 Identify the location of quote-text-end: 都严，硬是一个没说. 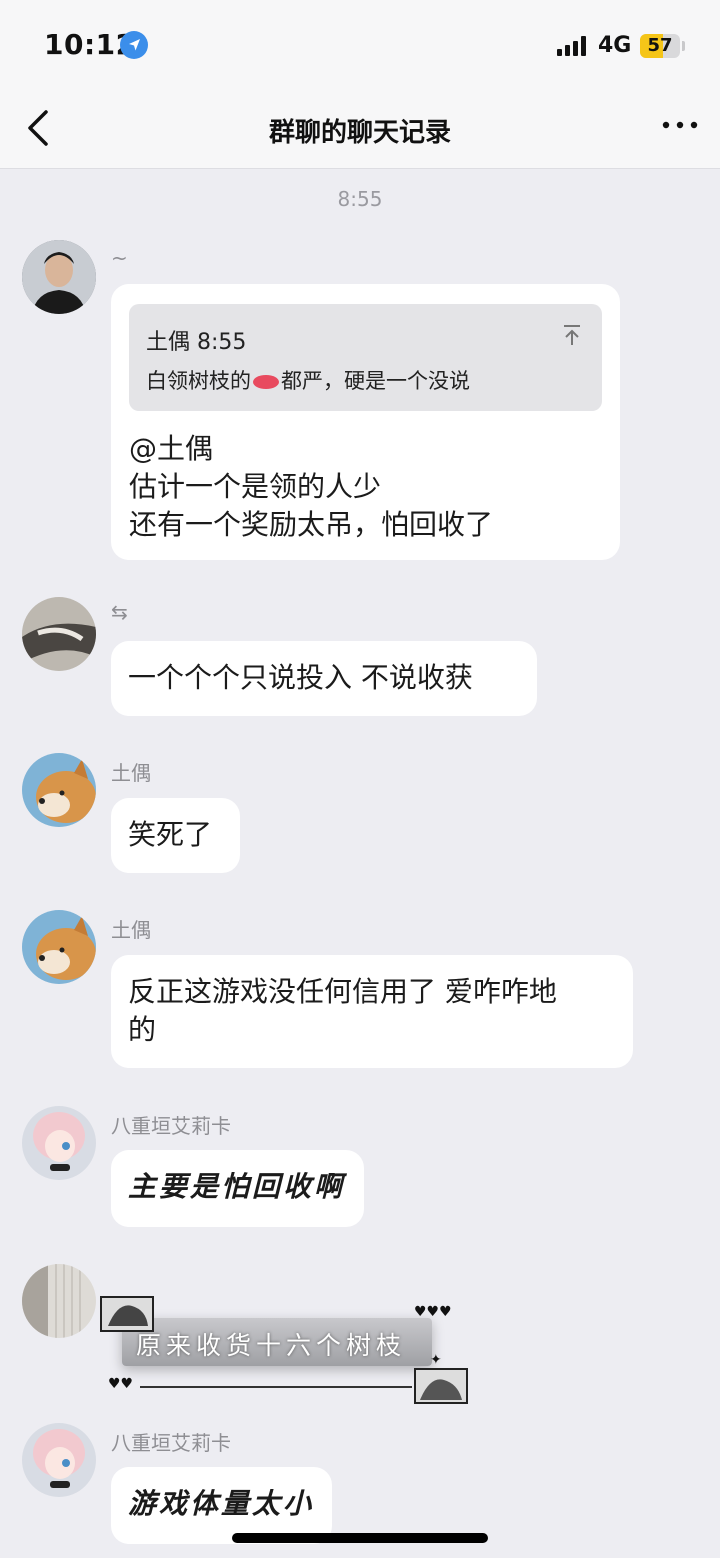
(375, 381).